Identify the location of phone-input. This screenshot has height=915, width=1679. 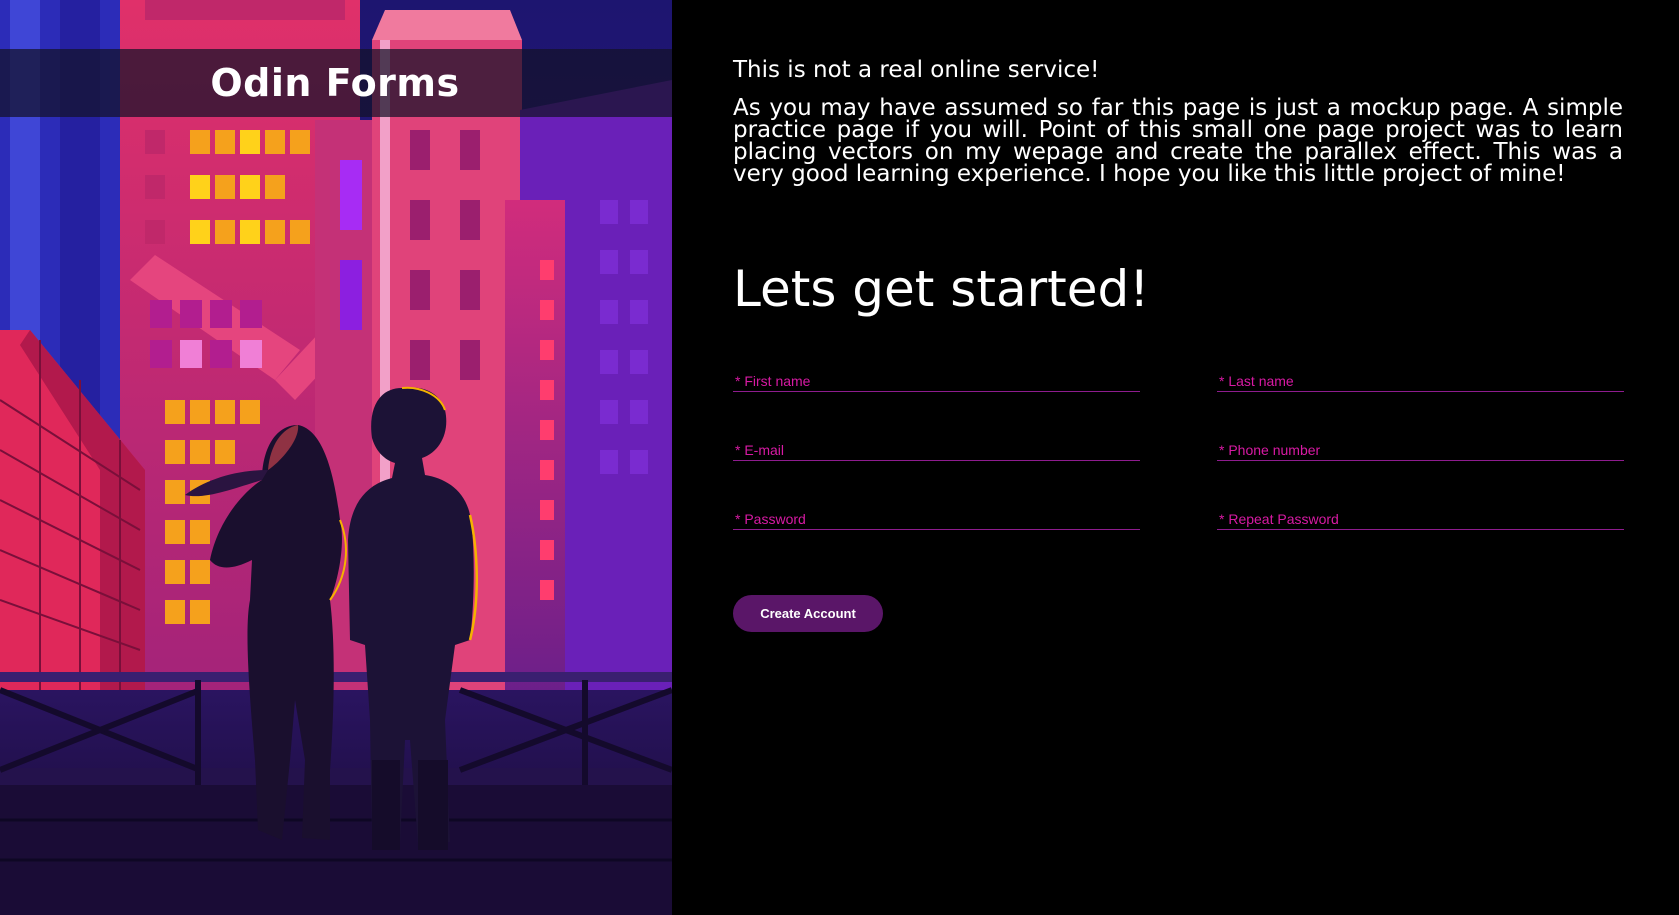
(1420, 445).